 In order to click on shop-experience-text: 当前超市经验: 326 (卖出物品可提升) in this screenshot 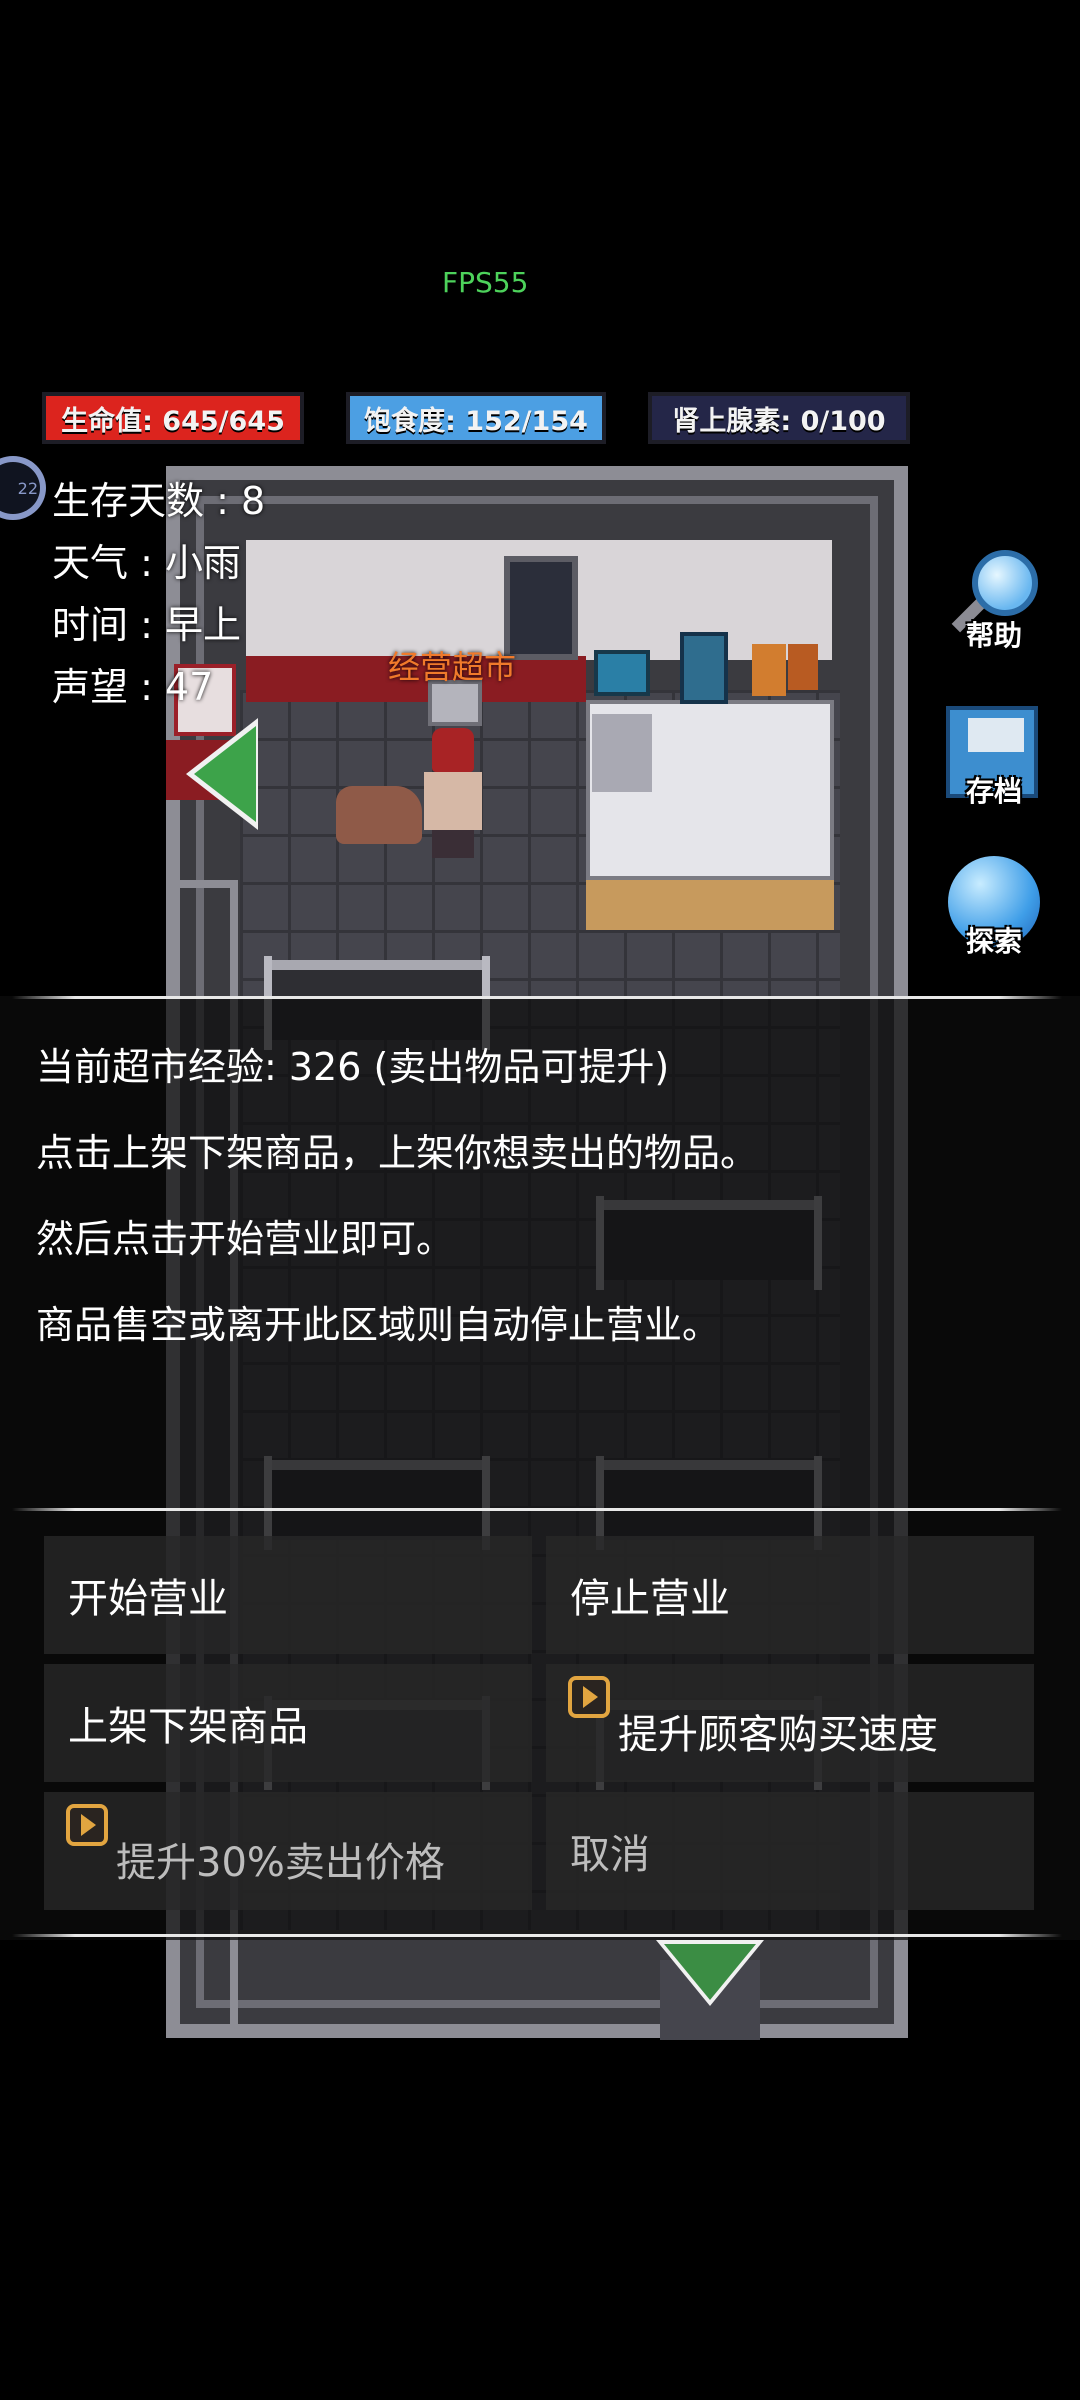, I will do `click(353, 1067)`.